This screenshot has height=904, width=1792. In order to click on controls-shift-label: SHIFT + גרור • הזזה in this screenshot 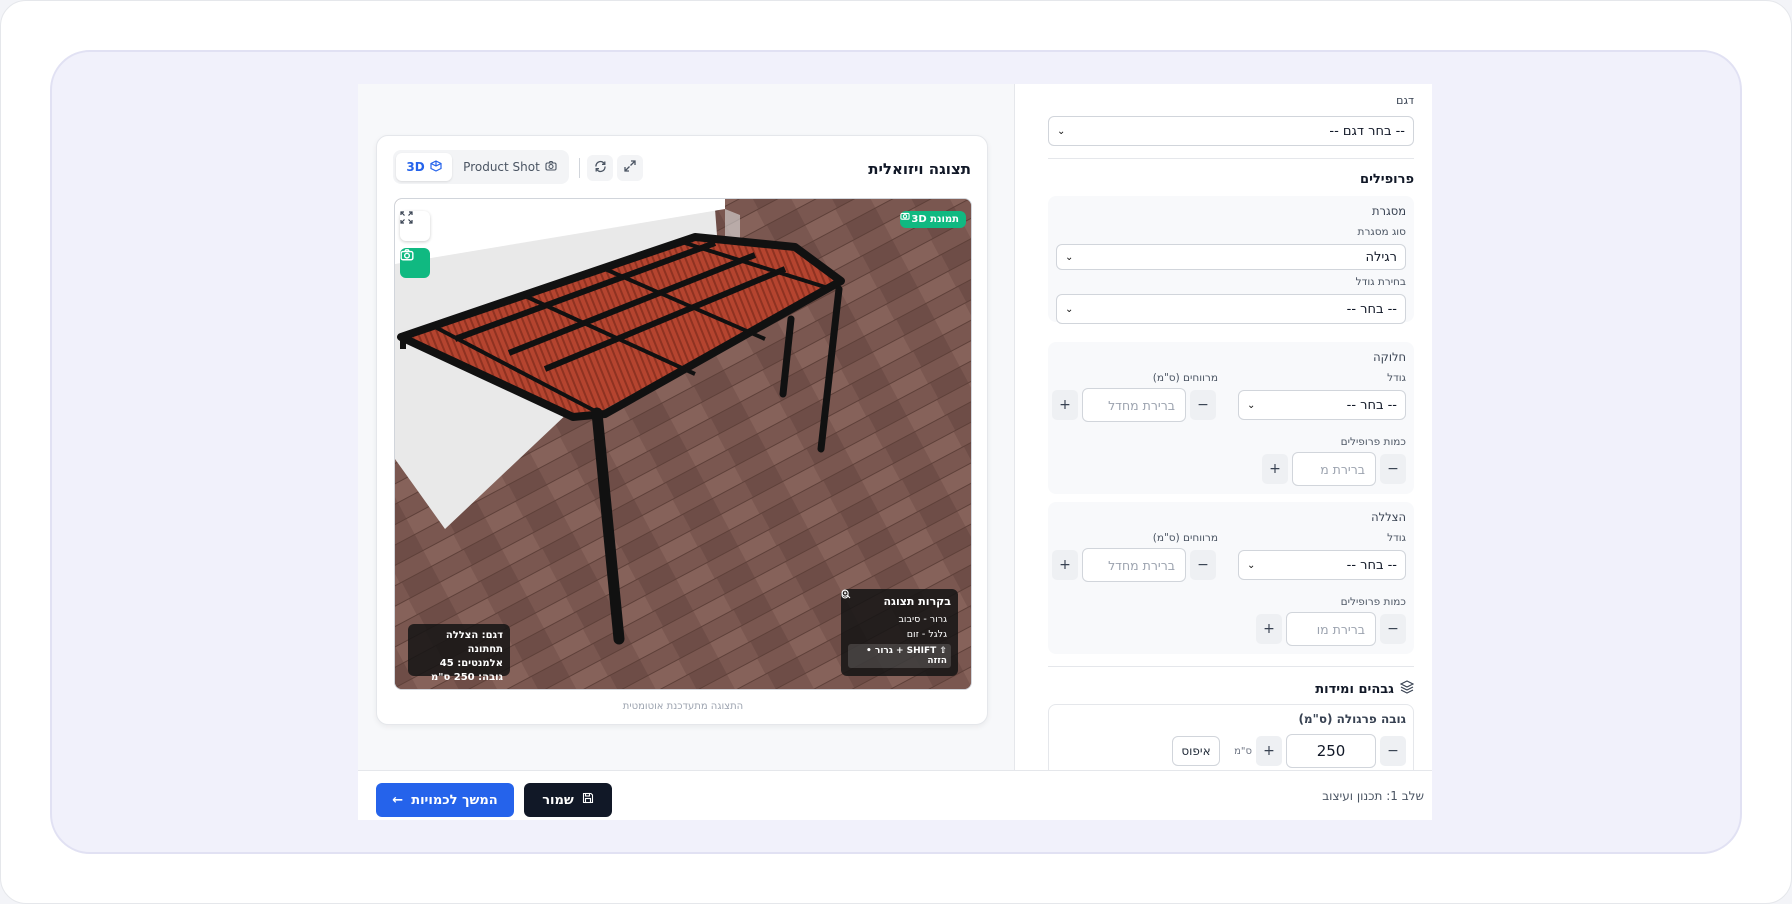, I will do `click(906, 656)`.